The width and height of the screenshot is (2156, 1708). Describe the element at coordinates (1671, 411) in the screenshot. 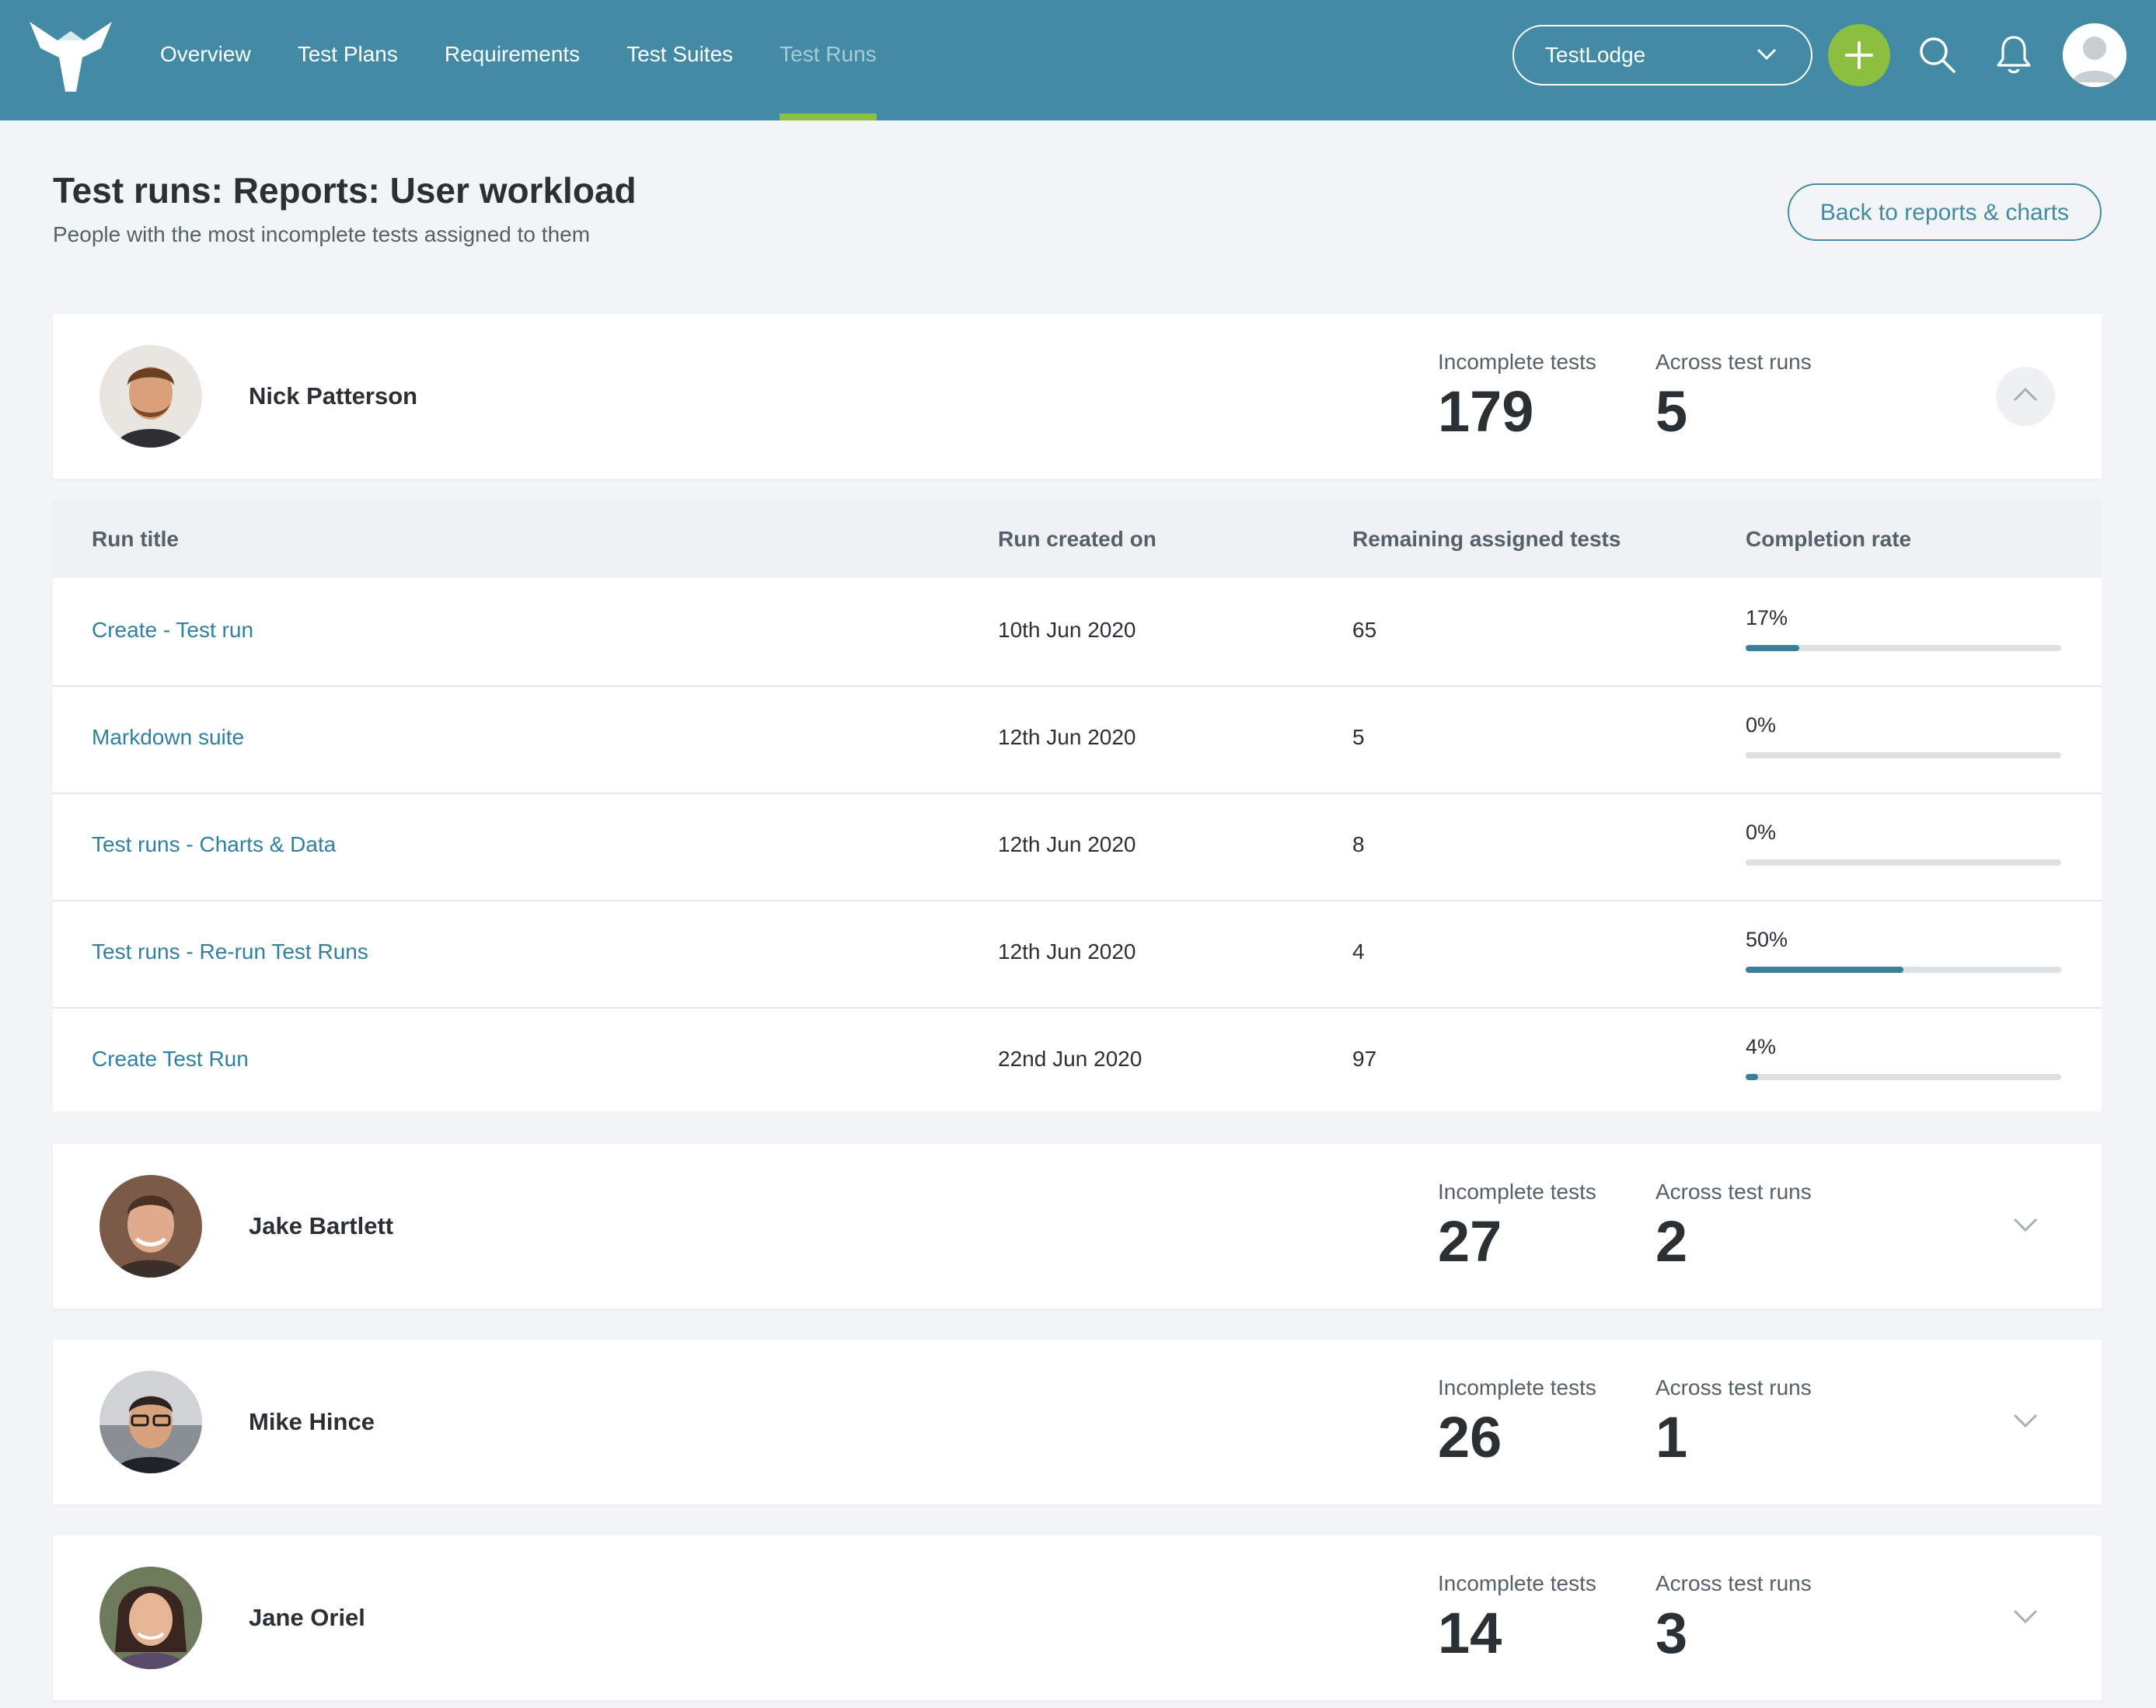

I see `stat-value: 5` at that location.